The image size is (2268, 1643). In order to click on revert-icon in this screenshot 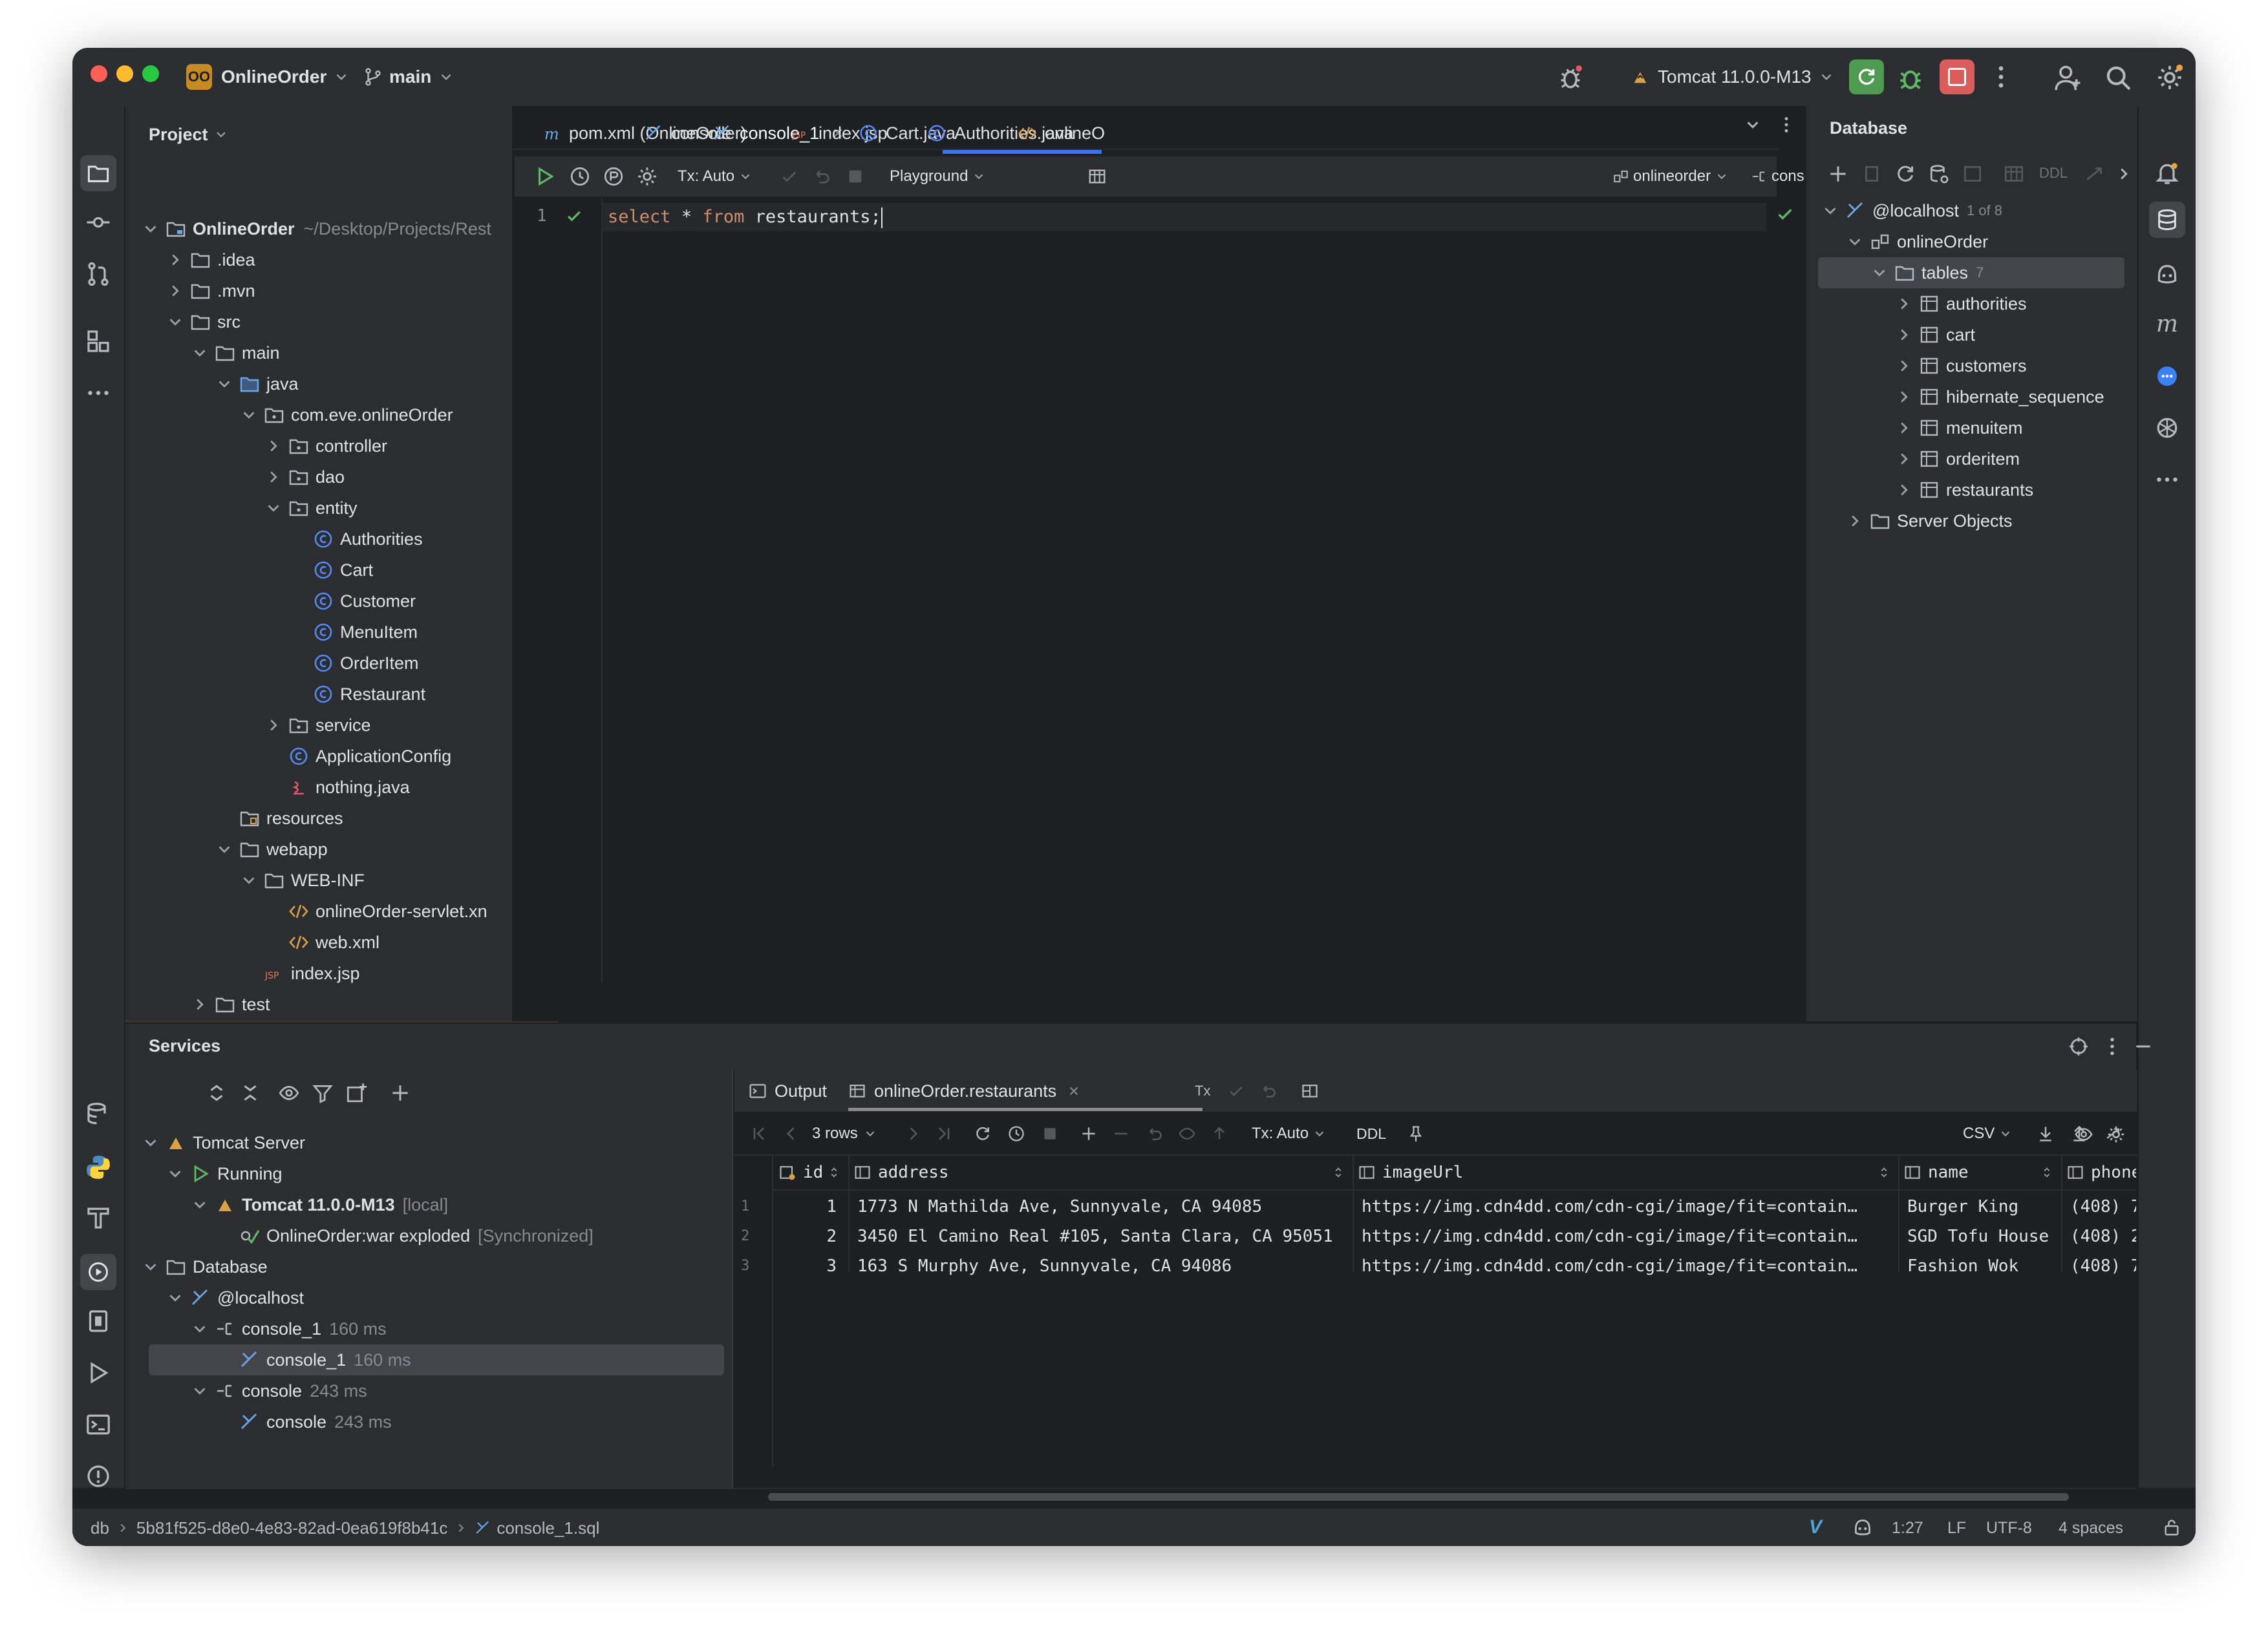, I will do `click(1155, 1134)`.